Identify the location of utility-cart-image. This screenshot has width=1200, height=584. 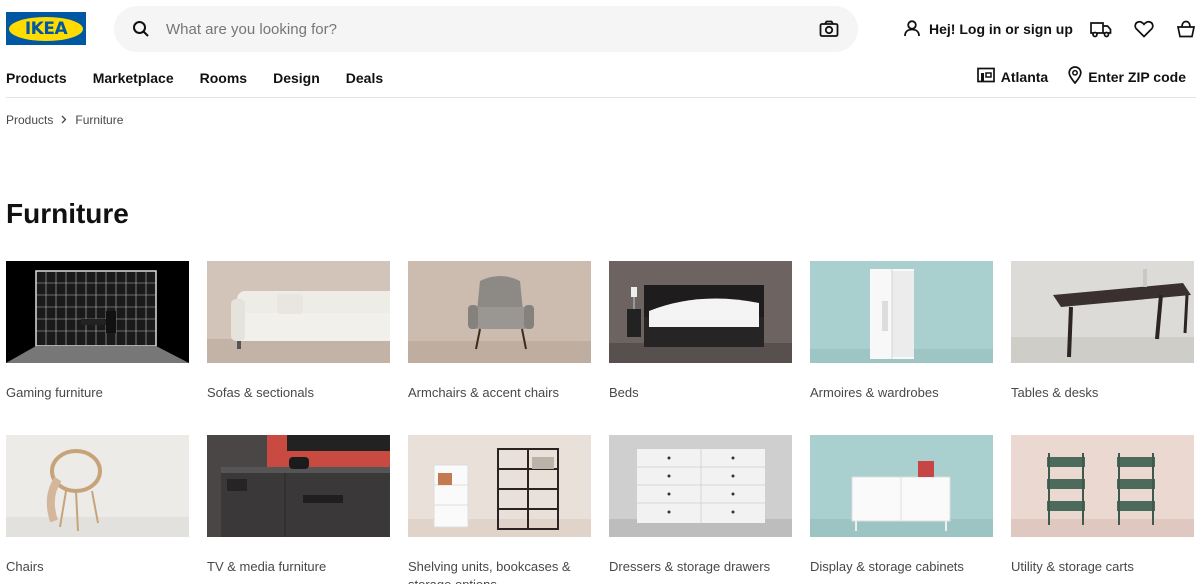
(1102, 486).